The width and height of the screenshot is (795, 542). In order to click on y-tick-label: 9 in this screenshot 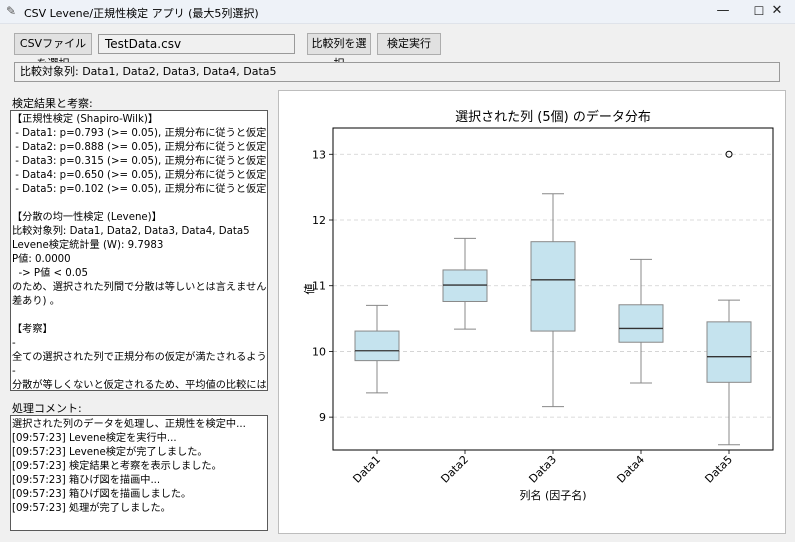, I will do `click(322, 417)`.